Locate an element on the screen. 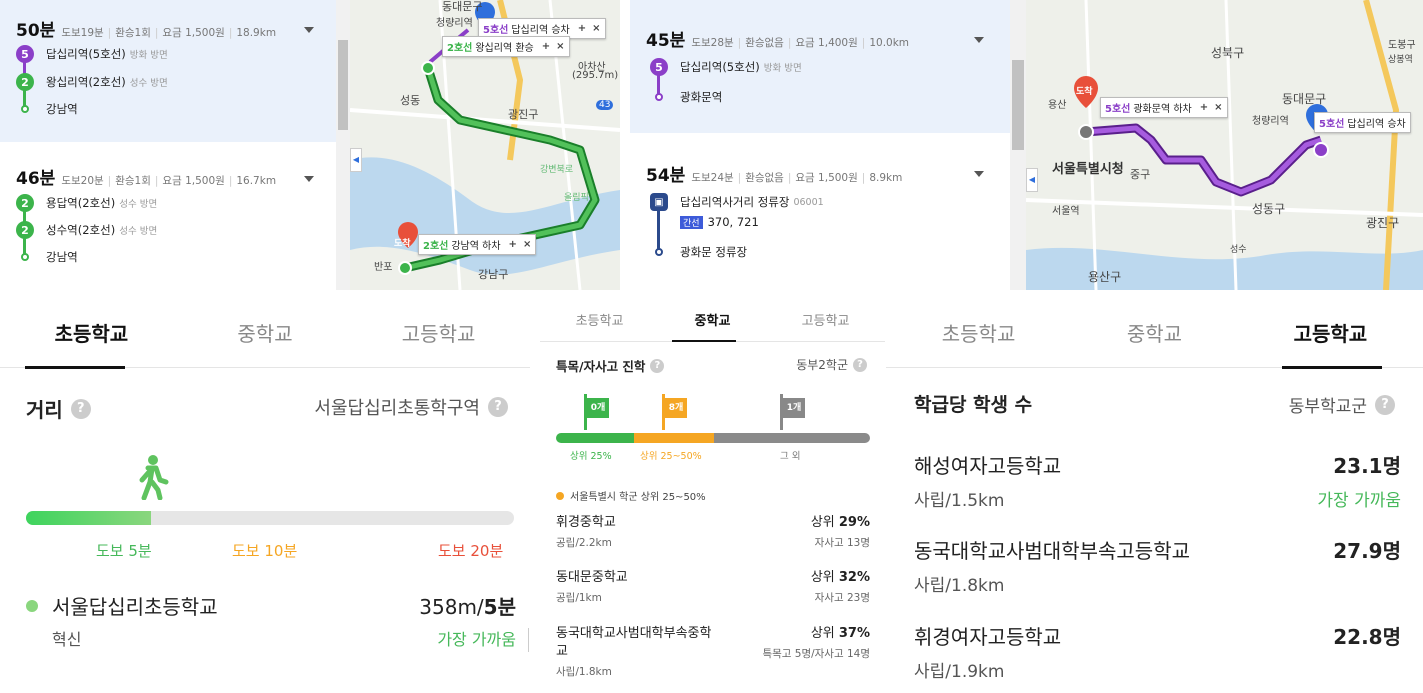  flag-others: 1개 is located at coordinates (793, 412).